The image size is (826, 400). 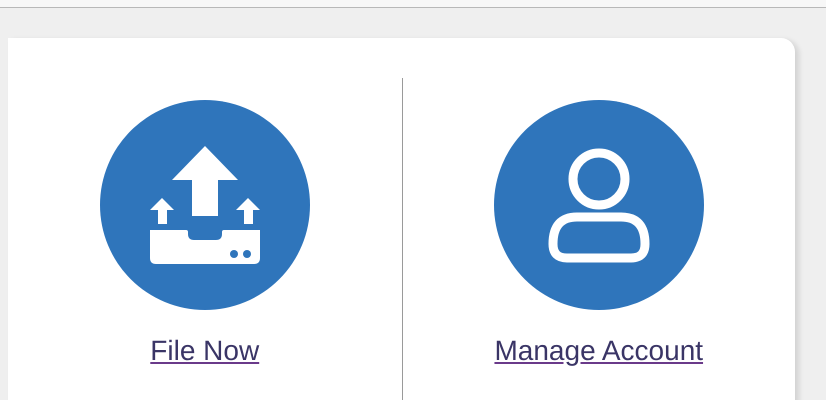 I want to click on action-link: File Now, so click(x=205, y=351).